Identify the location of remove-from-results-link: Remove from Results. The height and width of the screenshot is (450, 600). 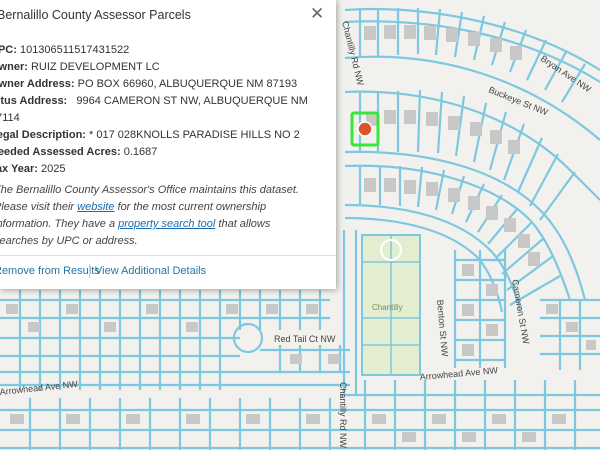
(50, 271).